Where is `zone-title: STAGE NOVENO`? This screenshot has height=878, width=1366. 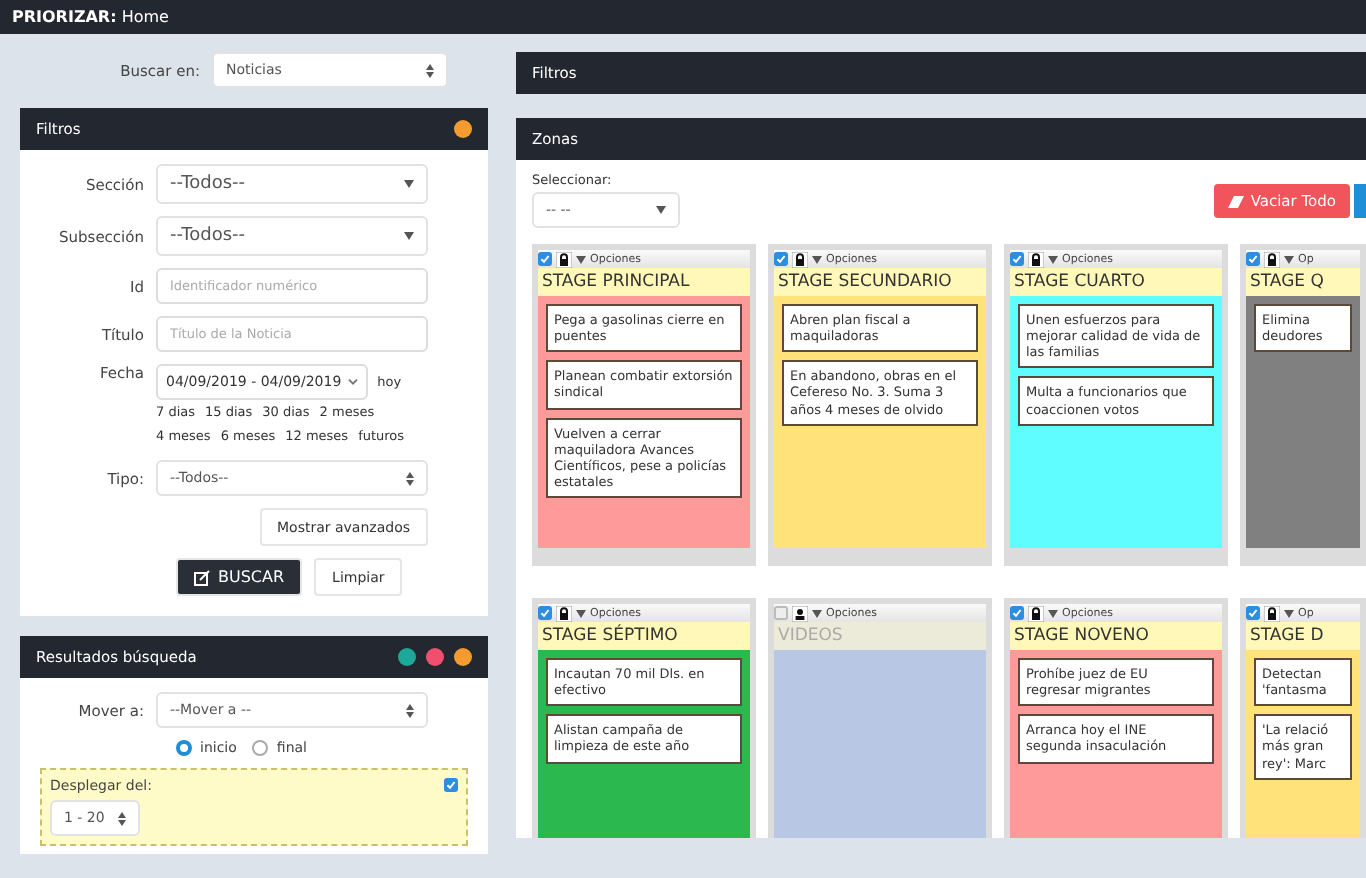
zone-title: STAGE NOVENO is located at coordinates (1116, 636).